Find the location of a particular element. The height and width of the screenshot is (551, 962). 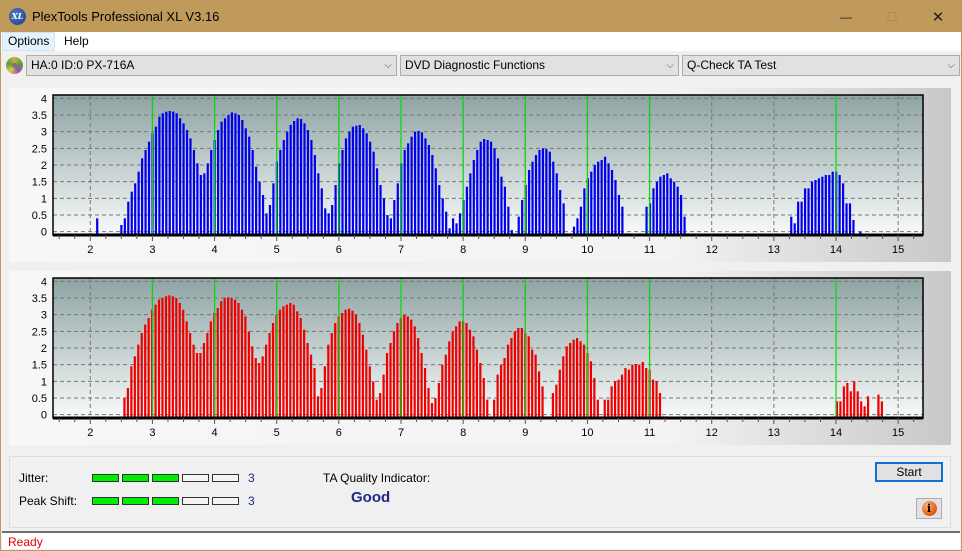

menu-help: Help is located at coordinates (76, 41).